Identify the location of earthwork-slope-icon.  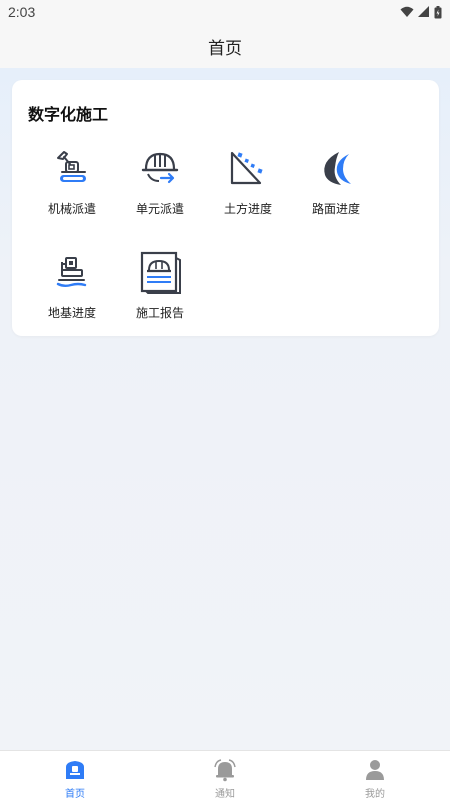
(248, 168).